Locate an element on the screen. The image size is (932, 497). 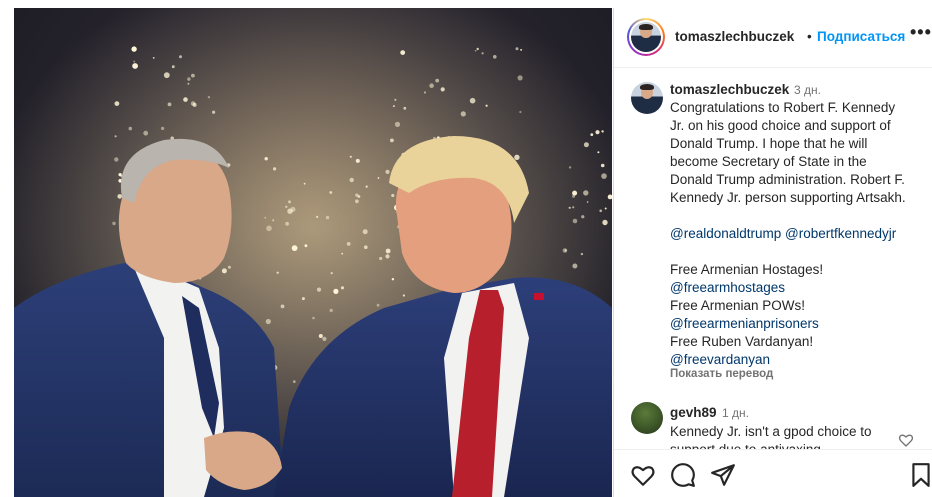
heart-icon is located at coordinates (643, 475).